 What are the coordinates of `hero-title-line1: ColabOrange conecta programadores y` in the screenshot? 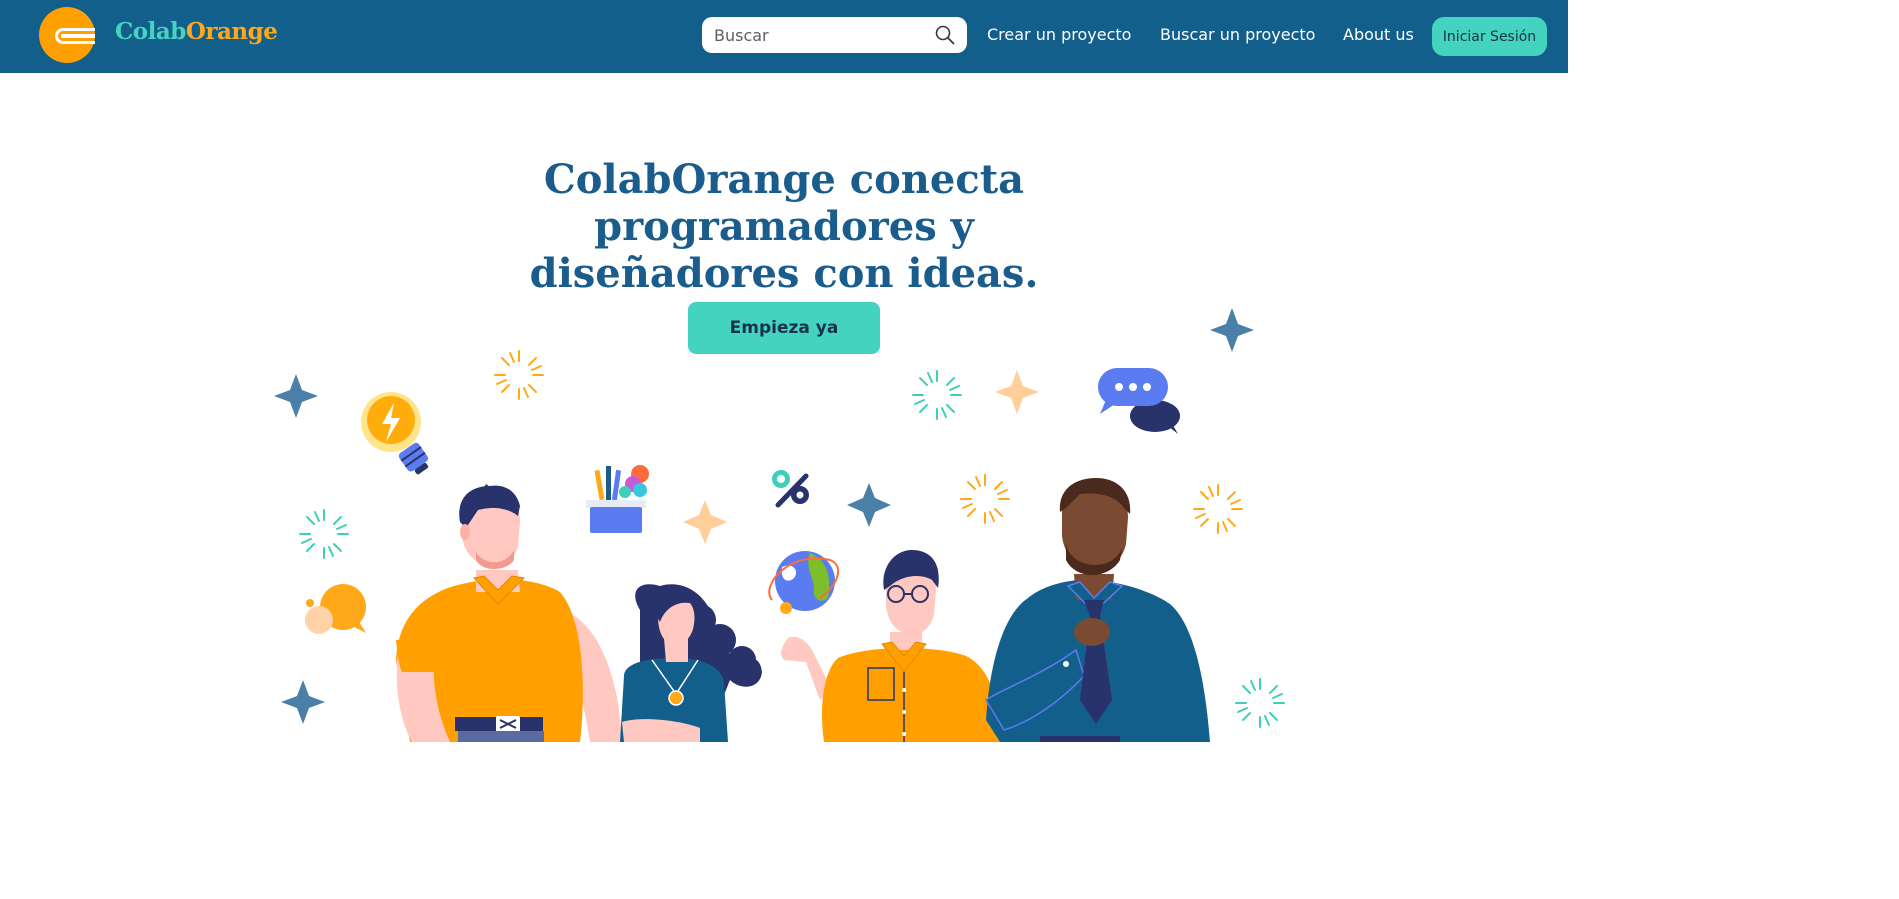 It's located at (784, 203).